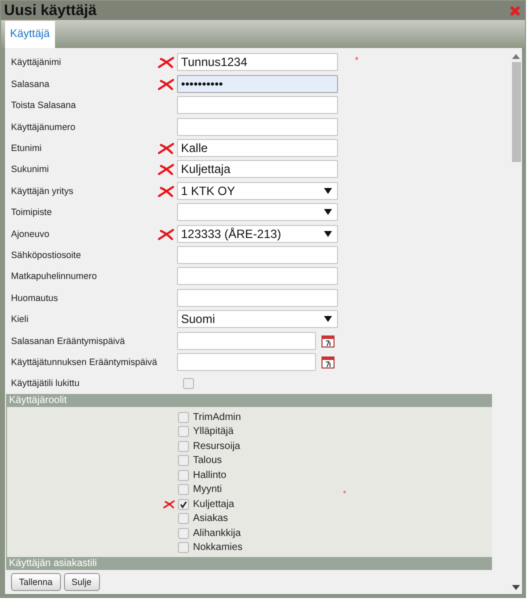 This screenshot has width=528, height=600. What do you see at coordinates (50, 11) in the screenshot?
I see `window-title: Uusi käyttäjä` at bounding box center [50, 11].